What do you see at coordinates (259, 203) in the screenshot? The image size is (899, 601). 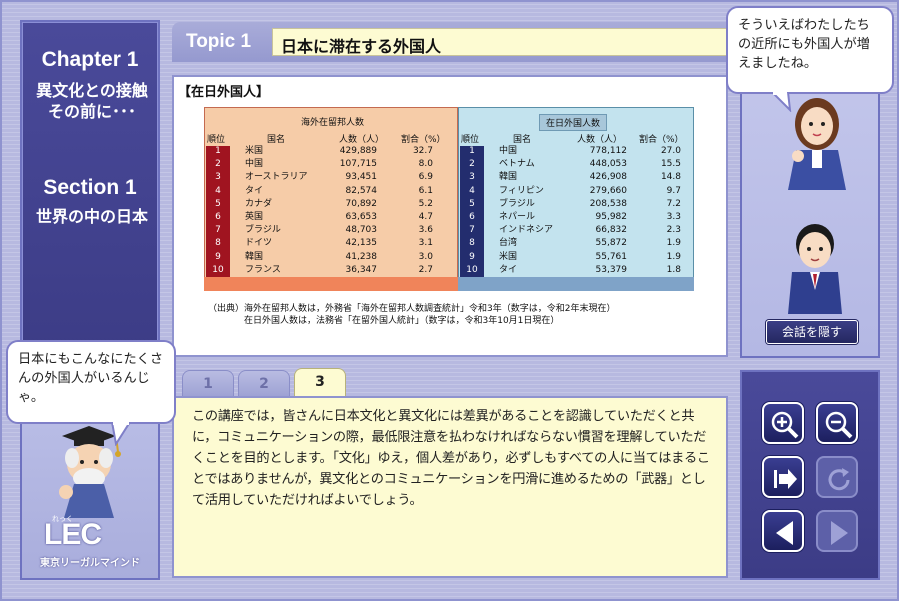 I see `table-cell-name: カナダ` at bounding box center [259, 203].